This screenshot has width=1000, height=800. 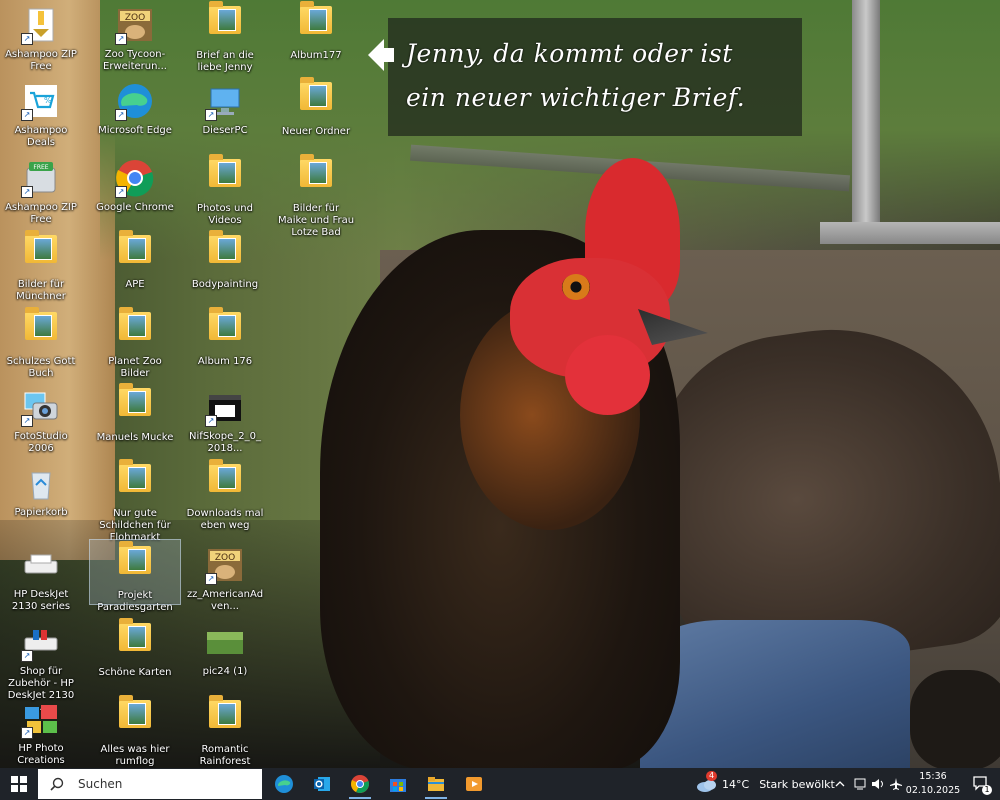 What do you see at coordinates (150, 784) in the screenshot?
I see `taskbar-search-box: Suchen` at bounding box center [150, 784].